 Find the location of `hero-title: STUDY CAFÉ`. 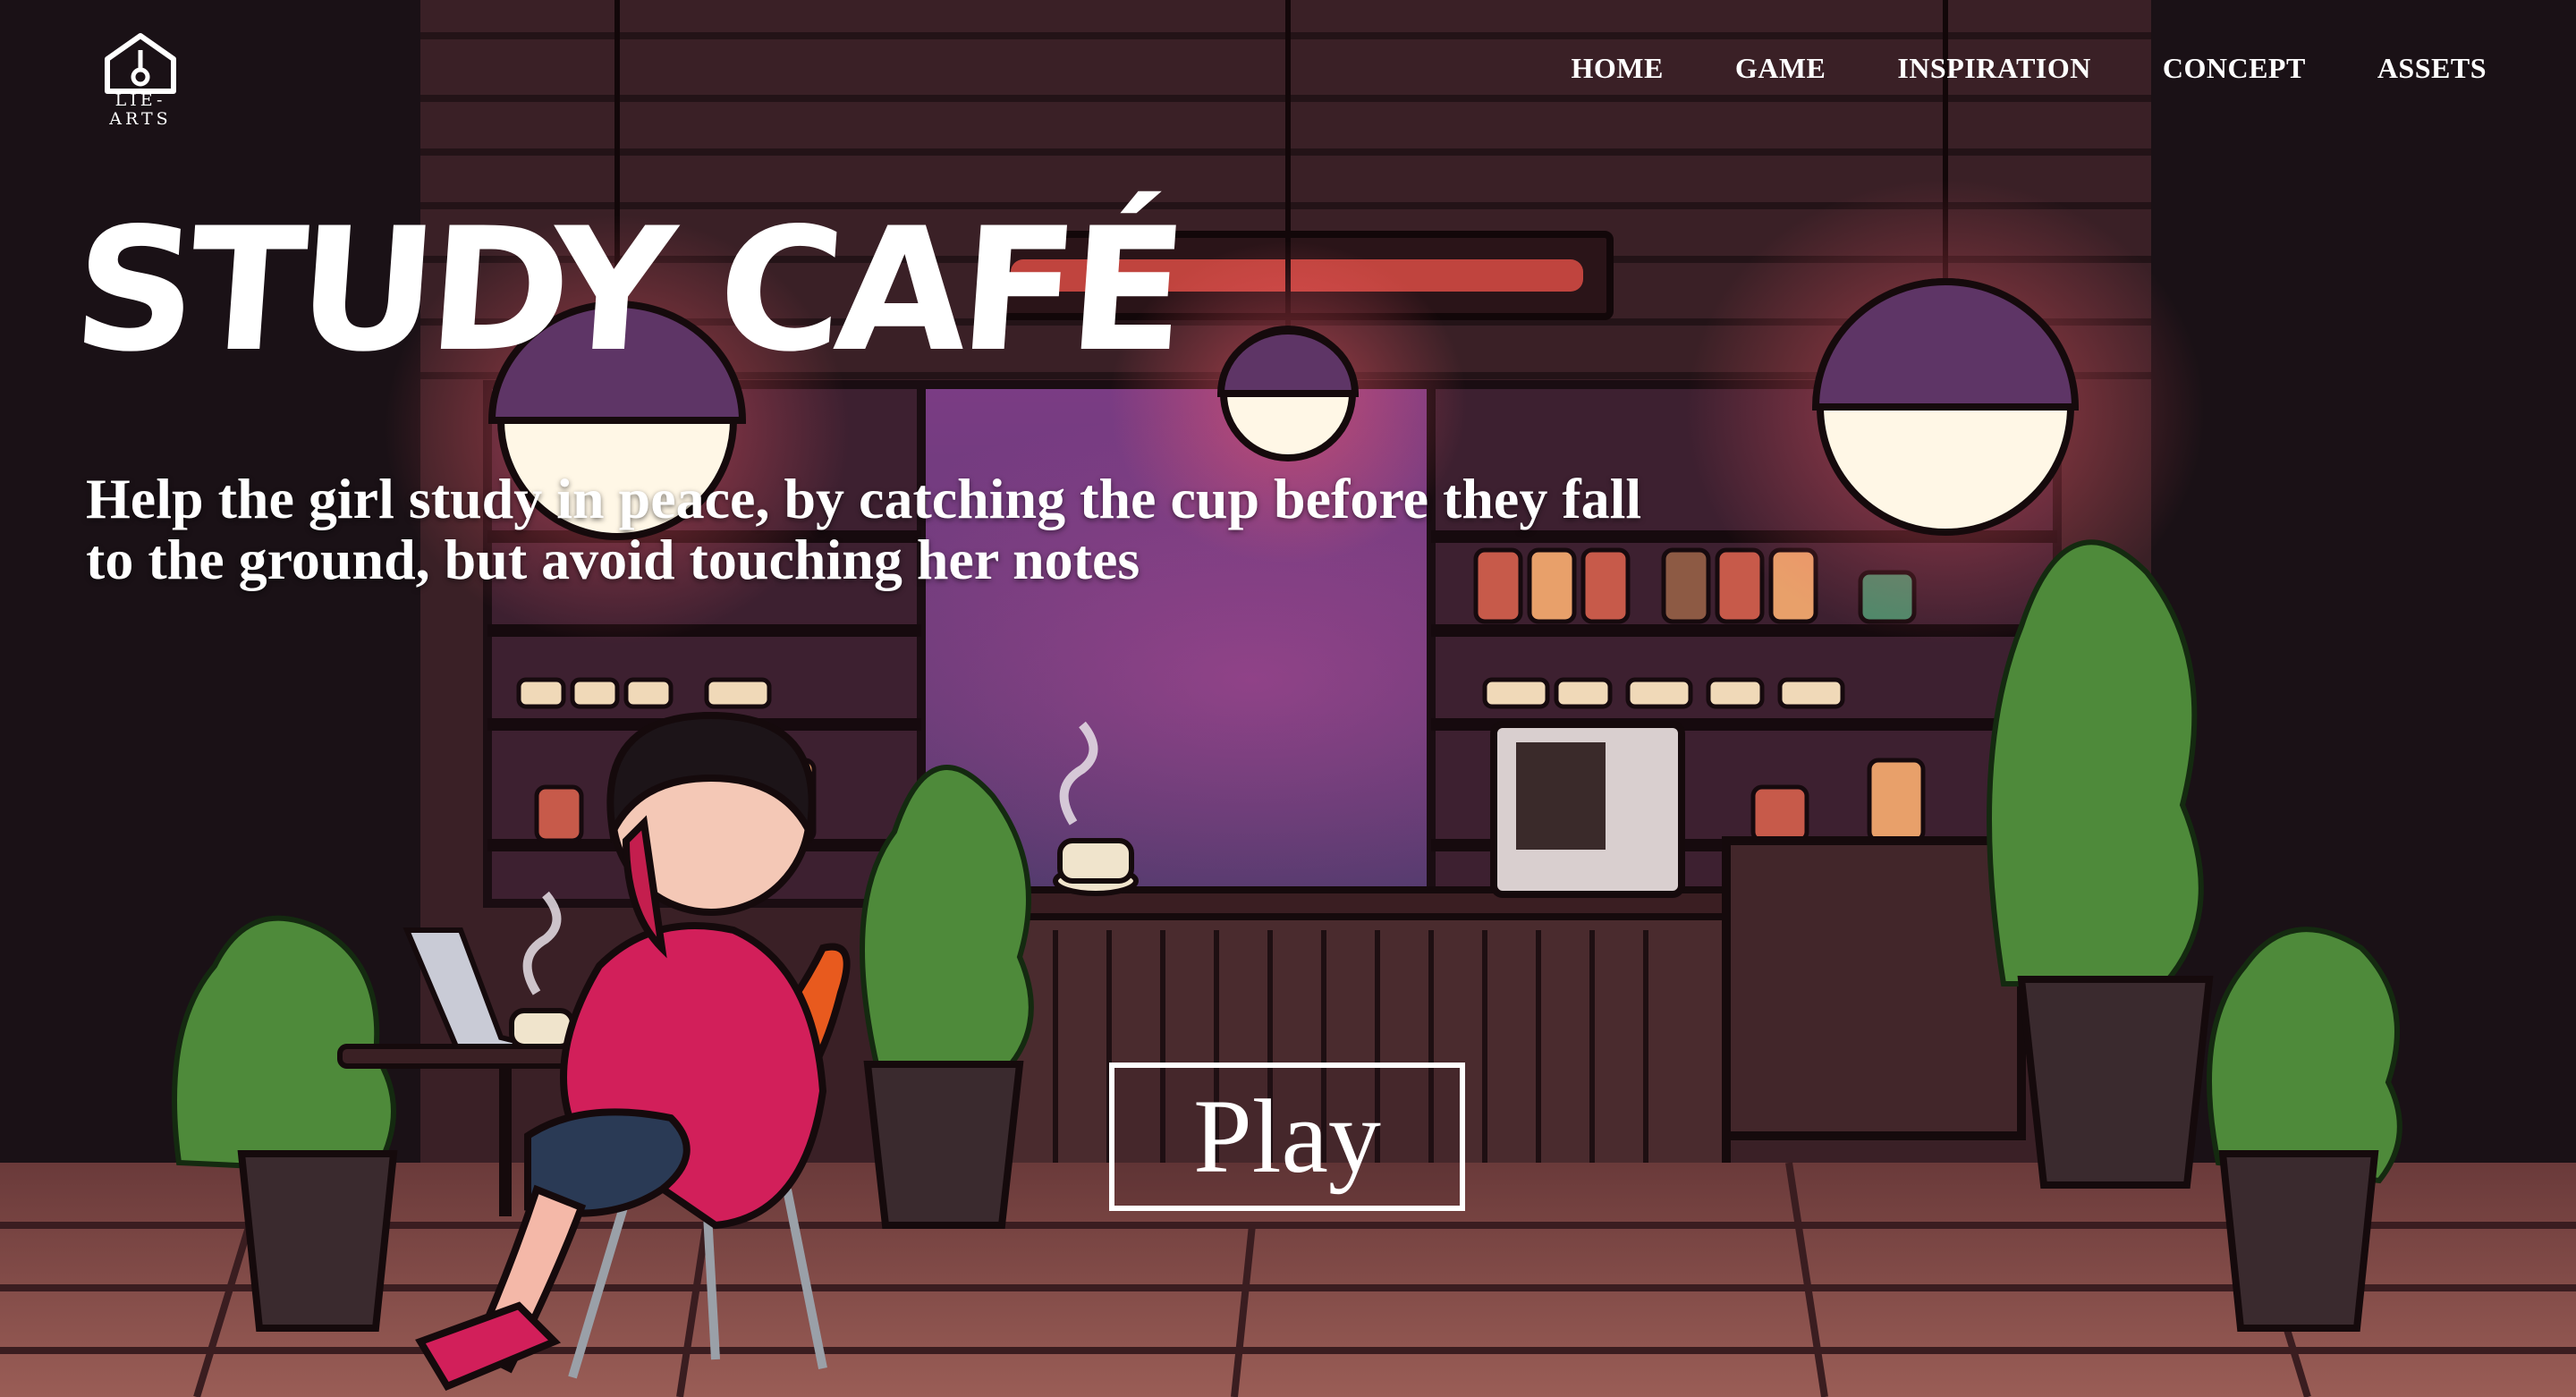

hero-title: STUDY CAFÉ is located at coordinates (627, 300).